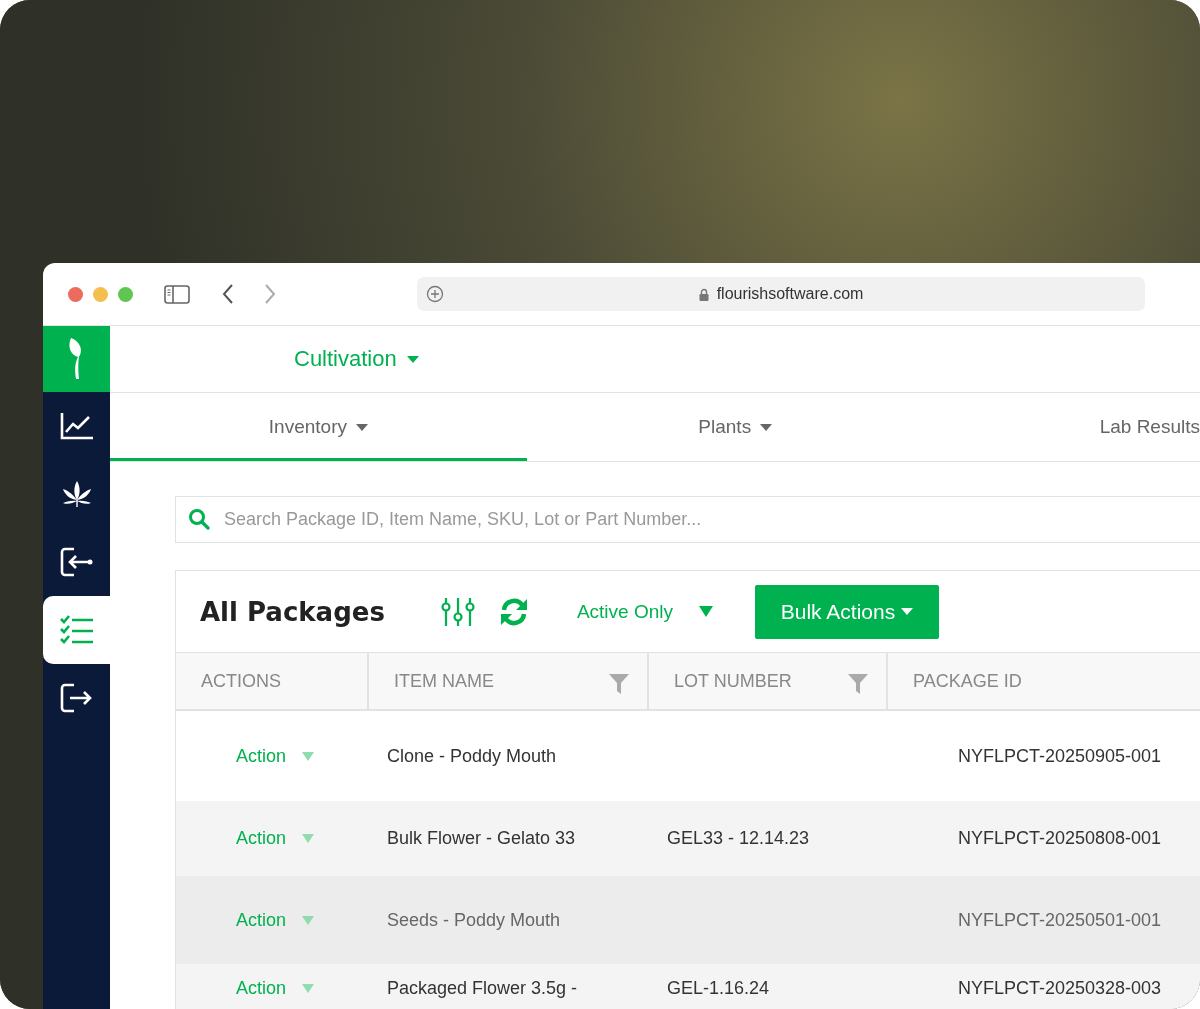  Describe the element at coordinates (177, 294) in the screenshot. I see `sidebar-toggle-icon` at that location.